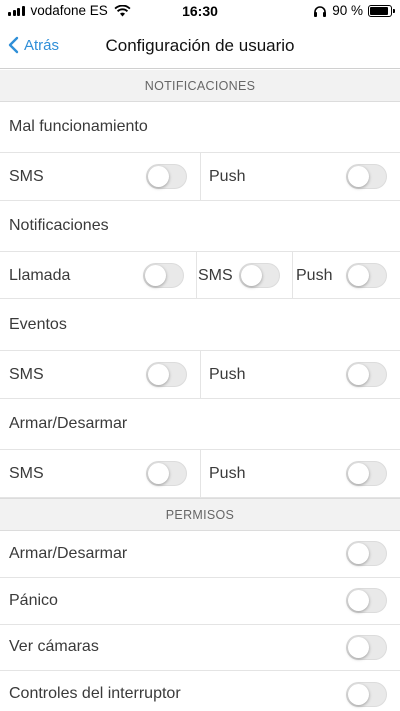  Describe the element at coordinates (366, 647) in the screenshot. I see `permission-ver-camaras-toggle` at that location.